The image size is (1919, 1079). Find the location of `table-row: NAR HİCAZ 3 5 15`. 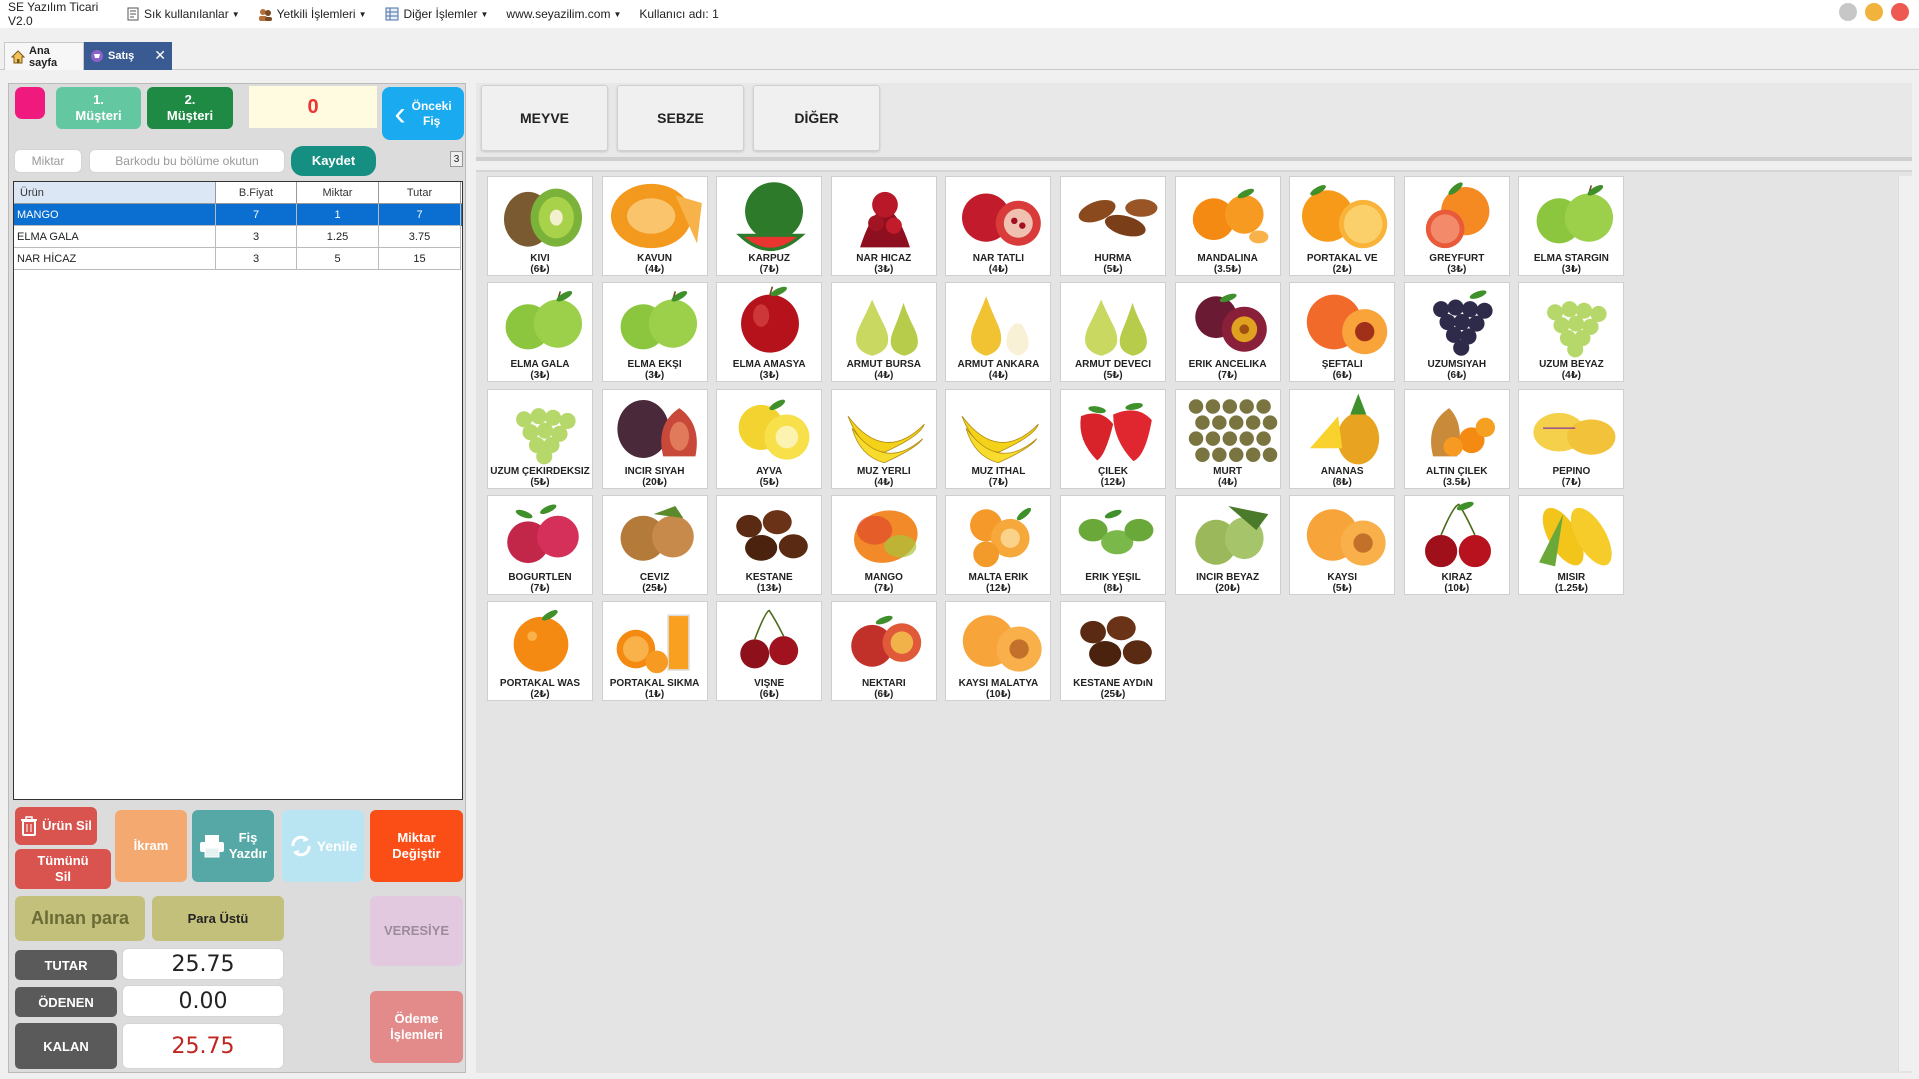

table-row: NAR HİCAZ 3 5 15 is located at coordinates (238, 259).